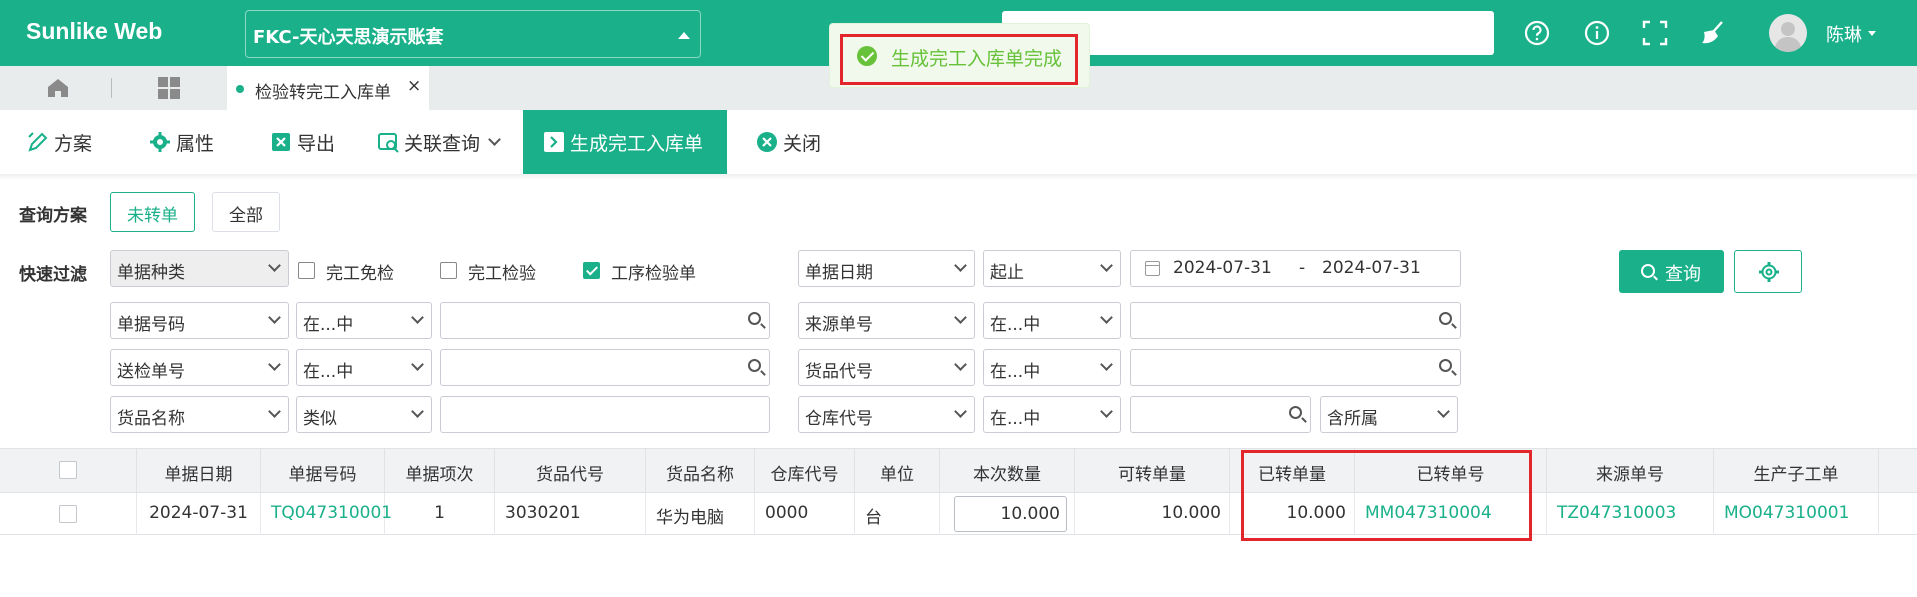  Describe the element at coordinates (323, 471) in the screenshot. I see `column-header: 单据号码` at that location.